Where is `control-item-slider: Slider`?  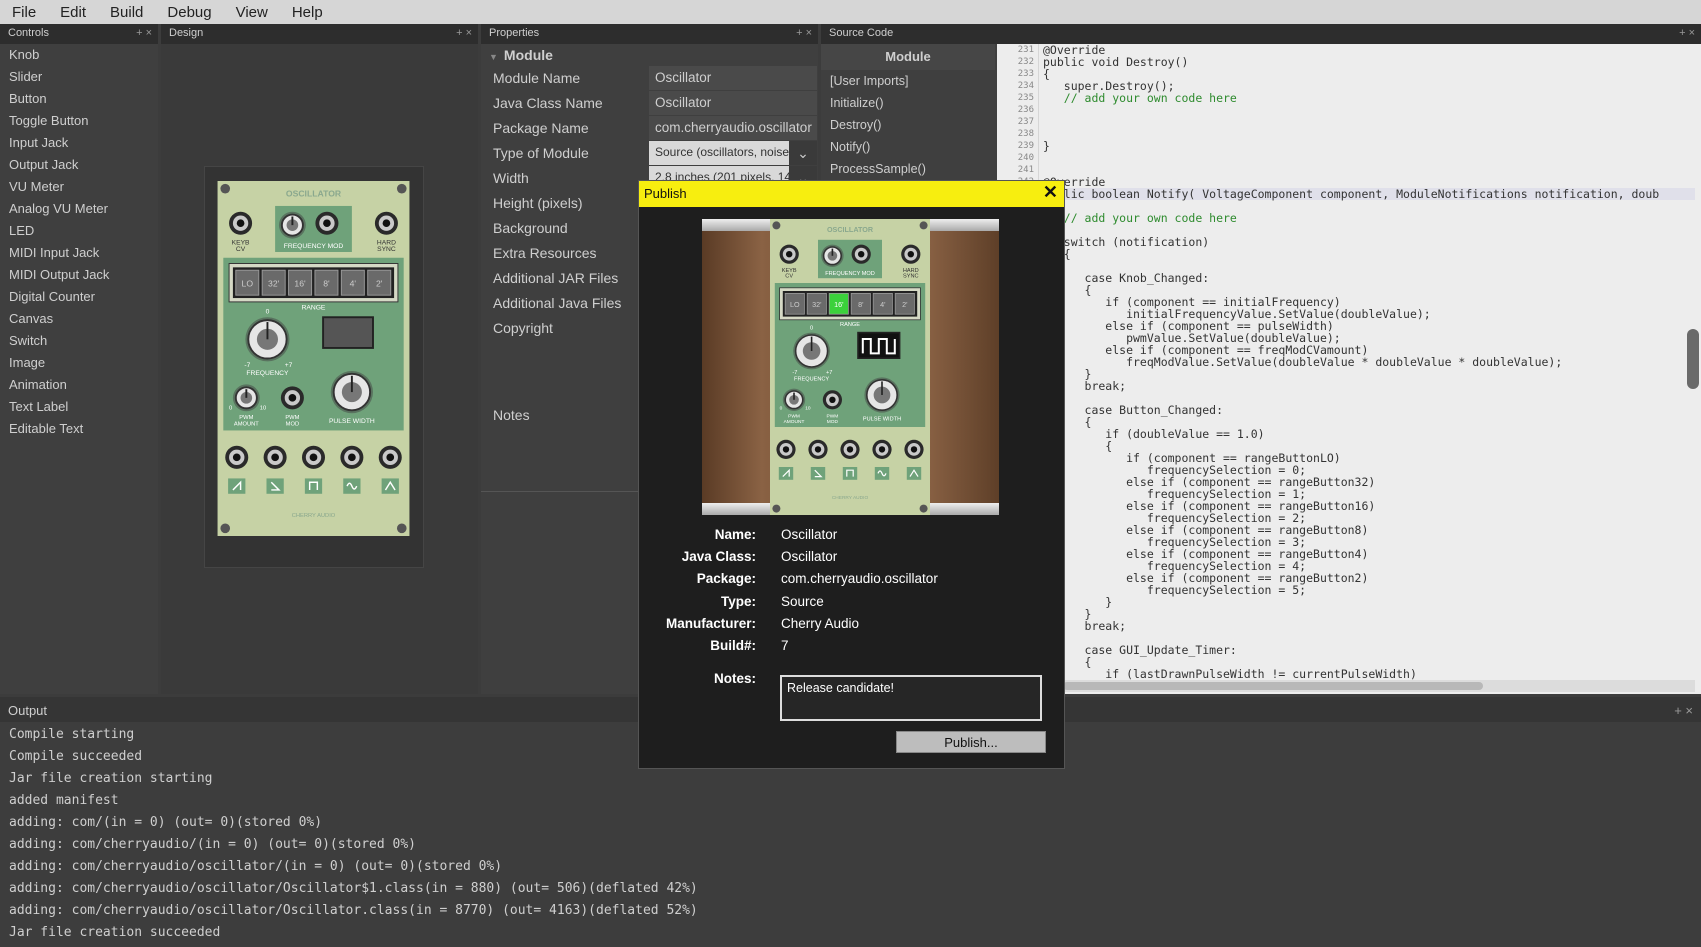 control-item-slider: Slider is located at coordinates (79, 77).